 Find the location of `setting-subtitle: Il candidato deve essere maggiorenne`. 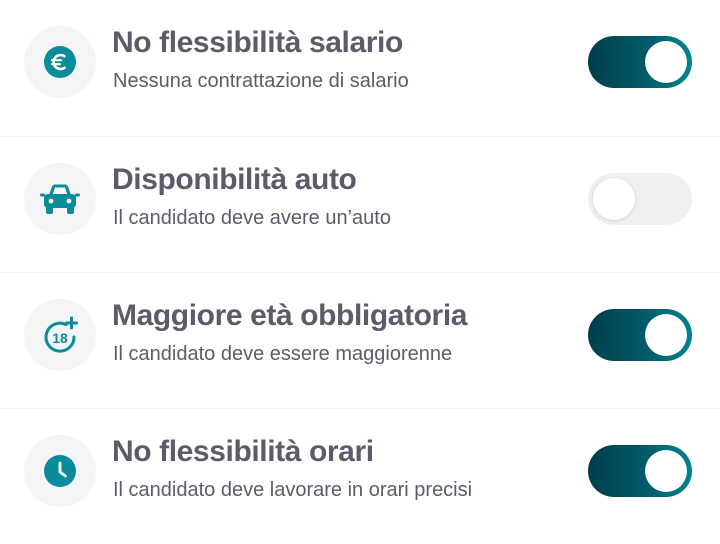

setting-subtitle: Il candidato deve essere maggiorenne is located at coordinates (283, 354).